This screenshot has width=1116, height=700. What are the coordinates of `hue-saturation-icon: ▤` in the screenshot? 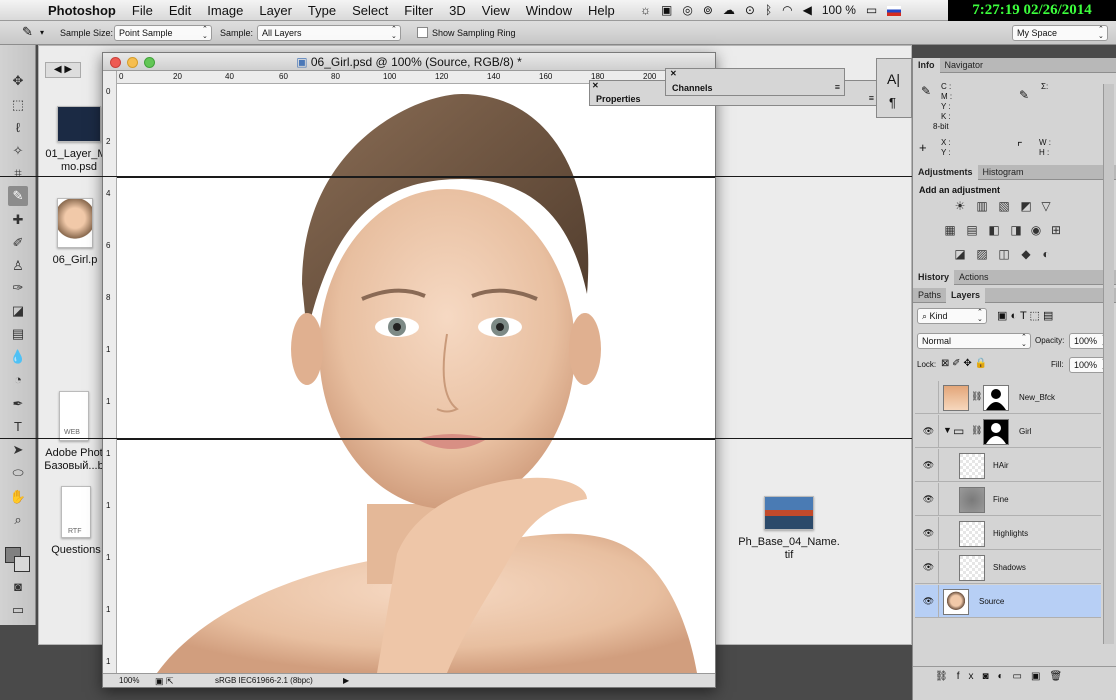 It's located at (972, 230).